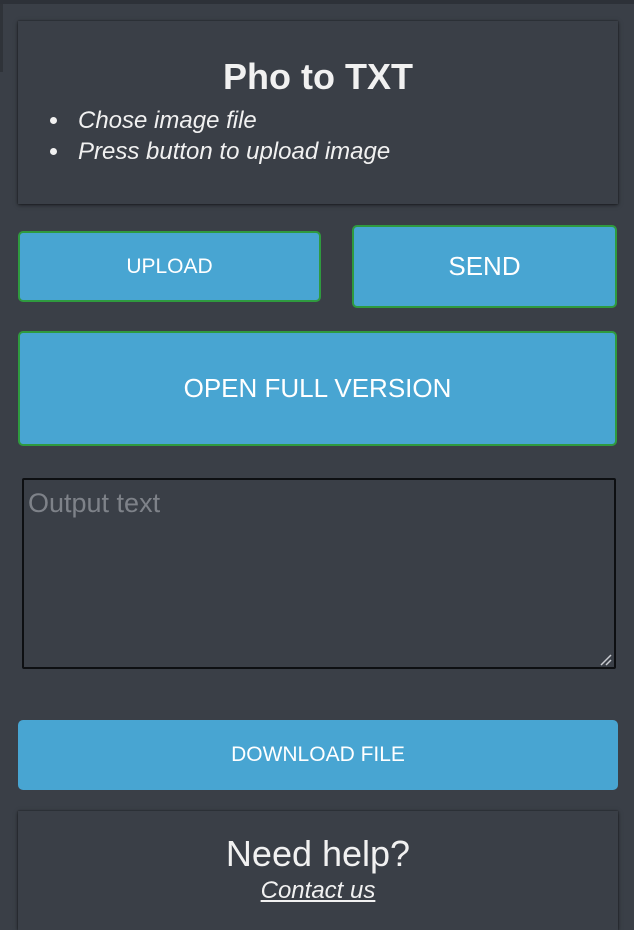 This screenshot has width=634, height=930. Describe the element at coordinates (220, 151) in the screenshot. I see `instruction-item: Press button to upload image` at that location.